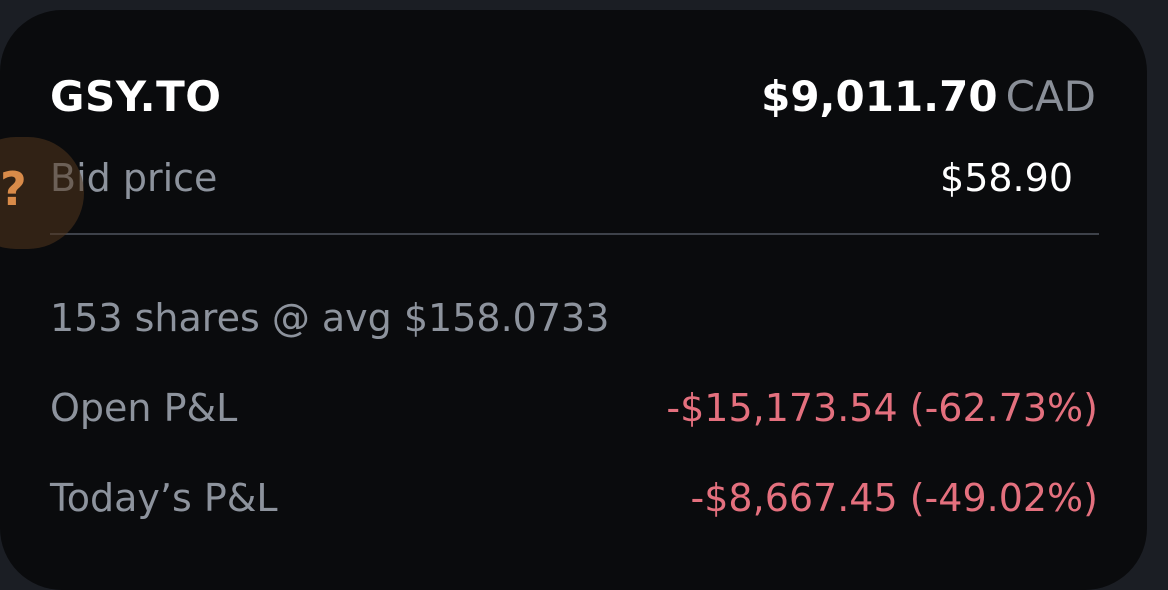 The image size is (1168, 590). Describe the element at coordinates (330, 318) in the screenshot. I see `shares-summary: 153 shares @ avg $158.0733` at that location.